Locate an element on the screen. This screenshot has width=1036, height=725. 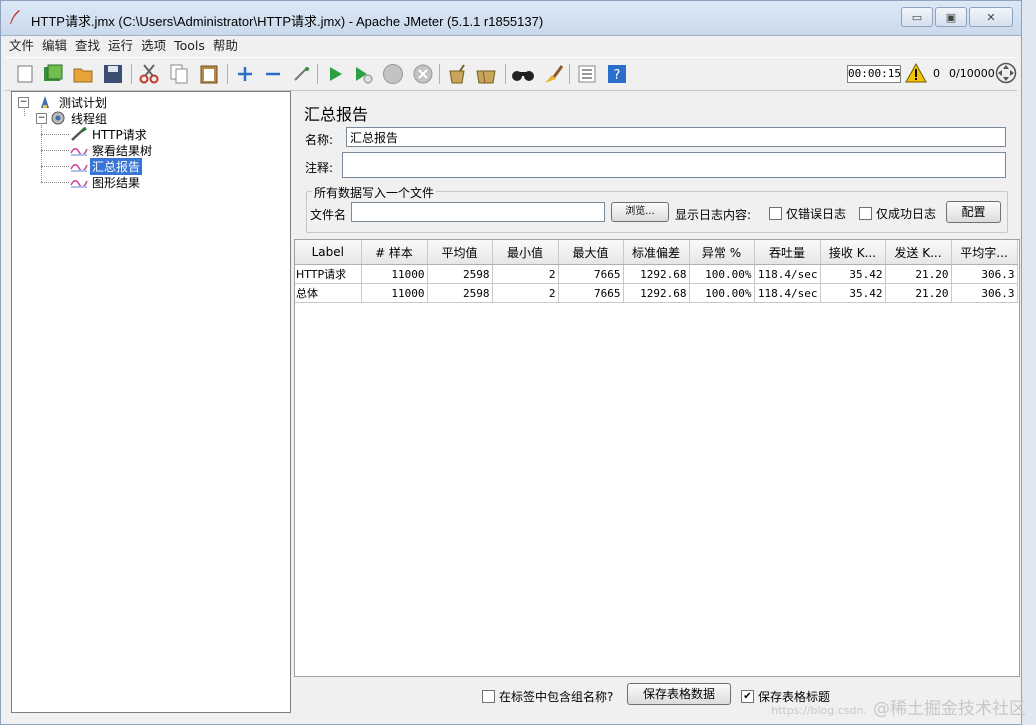
tree-node-graph-results: 图形结果 is located at coordinates (106, 182).